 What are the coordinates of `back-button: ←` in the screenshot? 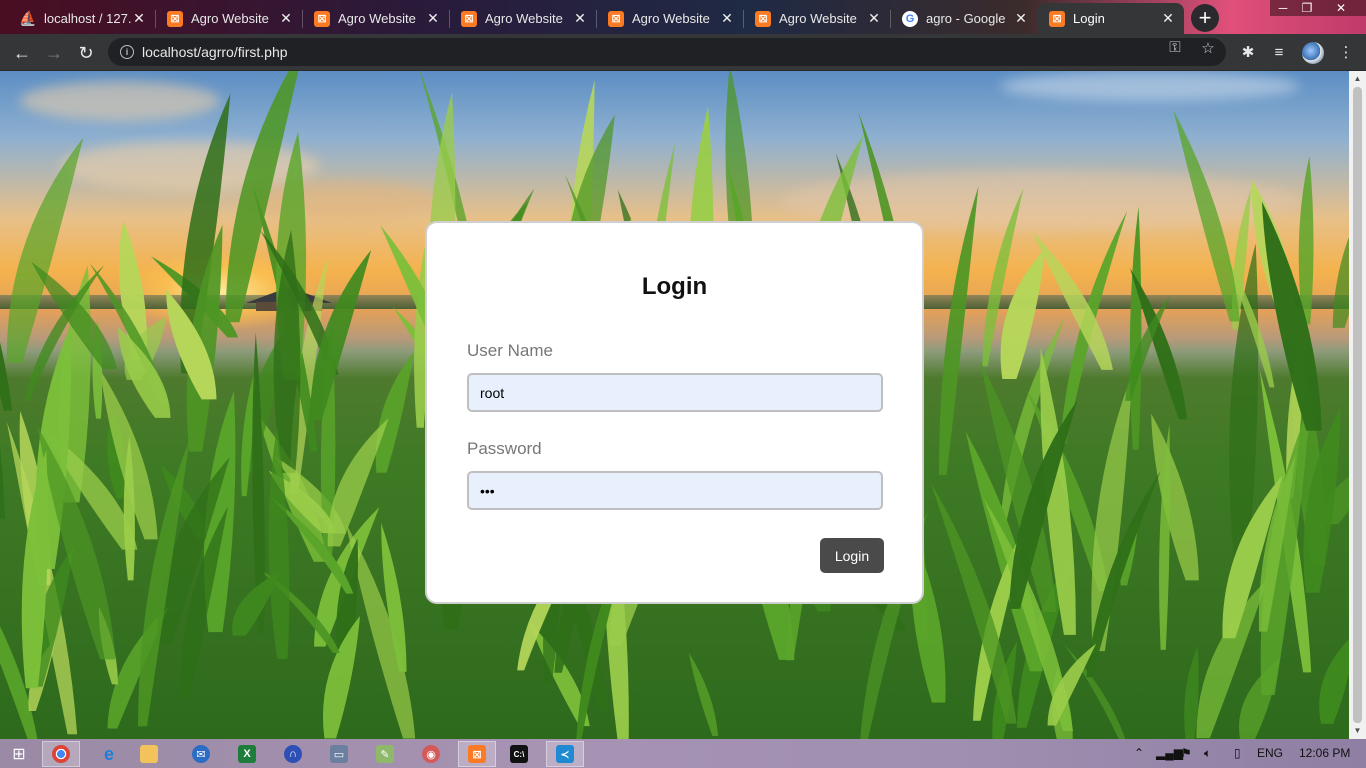 It's located at (22, 53).